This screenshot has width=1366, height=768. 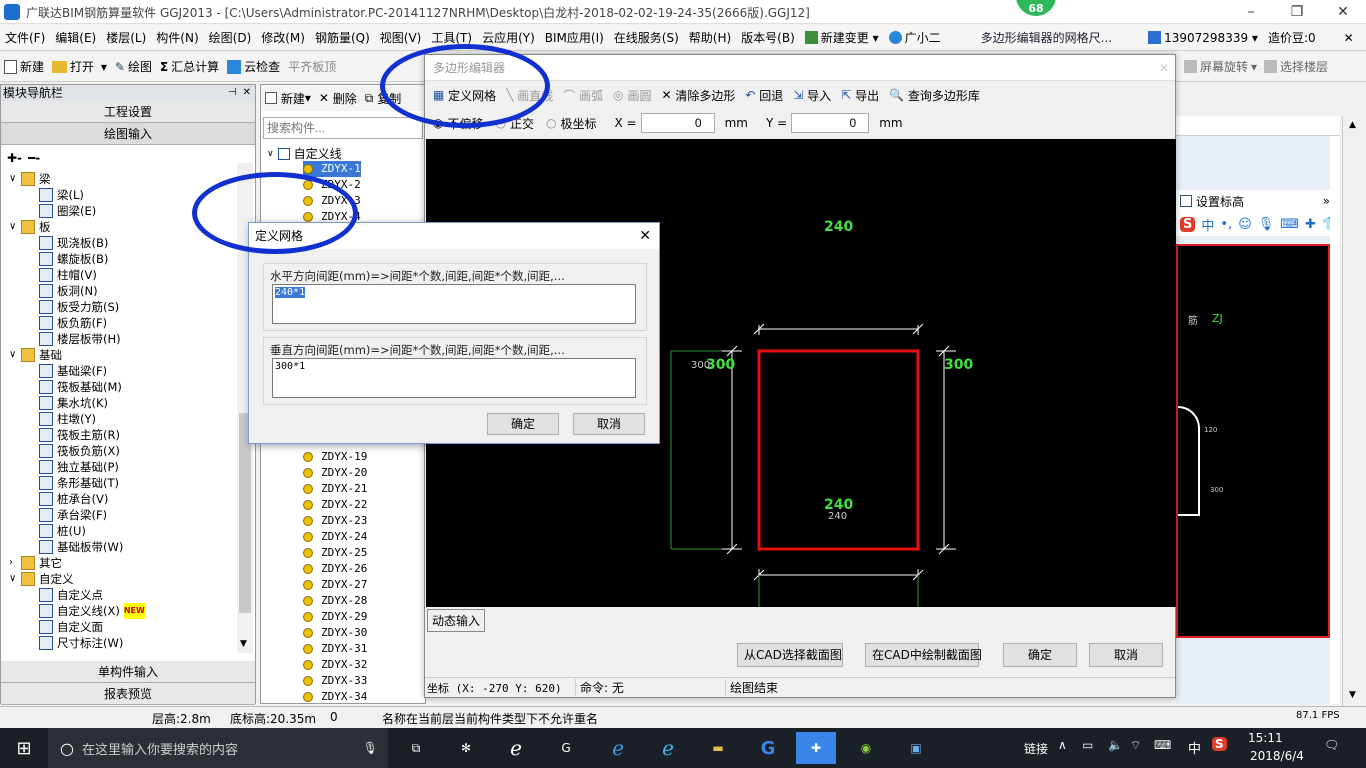 What do you see at coordinates (710, 38) in the screenshot?
I see `menu-item: 帮助(H)` at bounding box center [710, 38].